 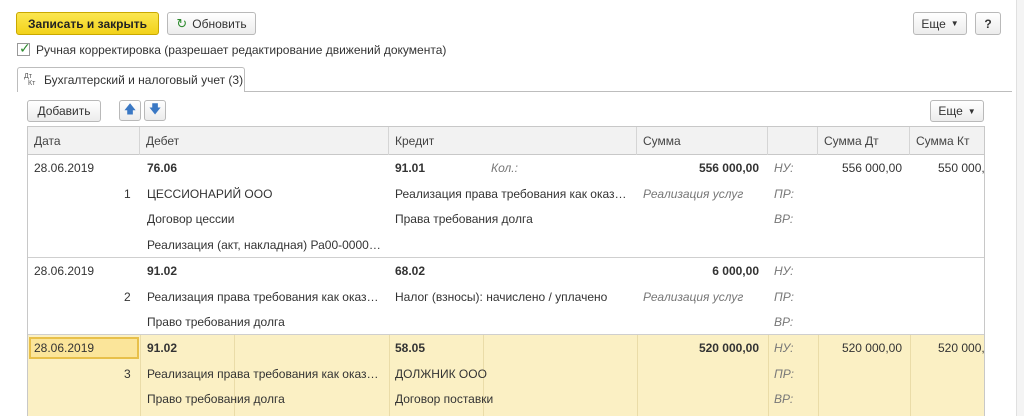 I want to click on cell-sum-kt: 520 000,, so click(x=961, y=348).